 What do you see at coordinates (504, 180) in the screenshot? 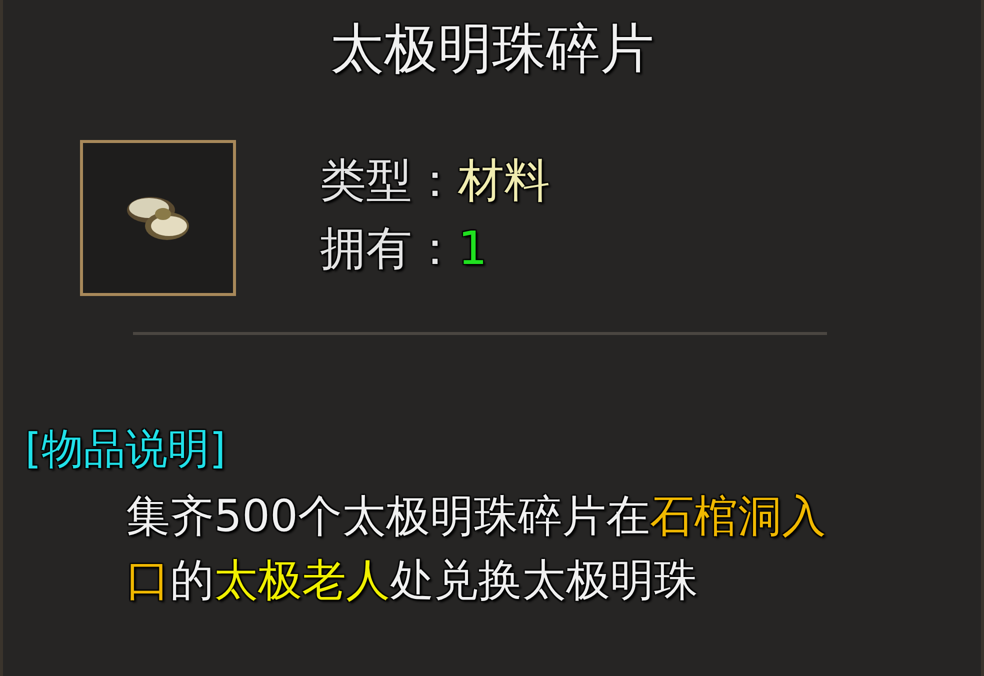
I see `attribute-value: 材料` at bounding box center [504, 180].